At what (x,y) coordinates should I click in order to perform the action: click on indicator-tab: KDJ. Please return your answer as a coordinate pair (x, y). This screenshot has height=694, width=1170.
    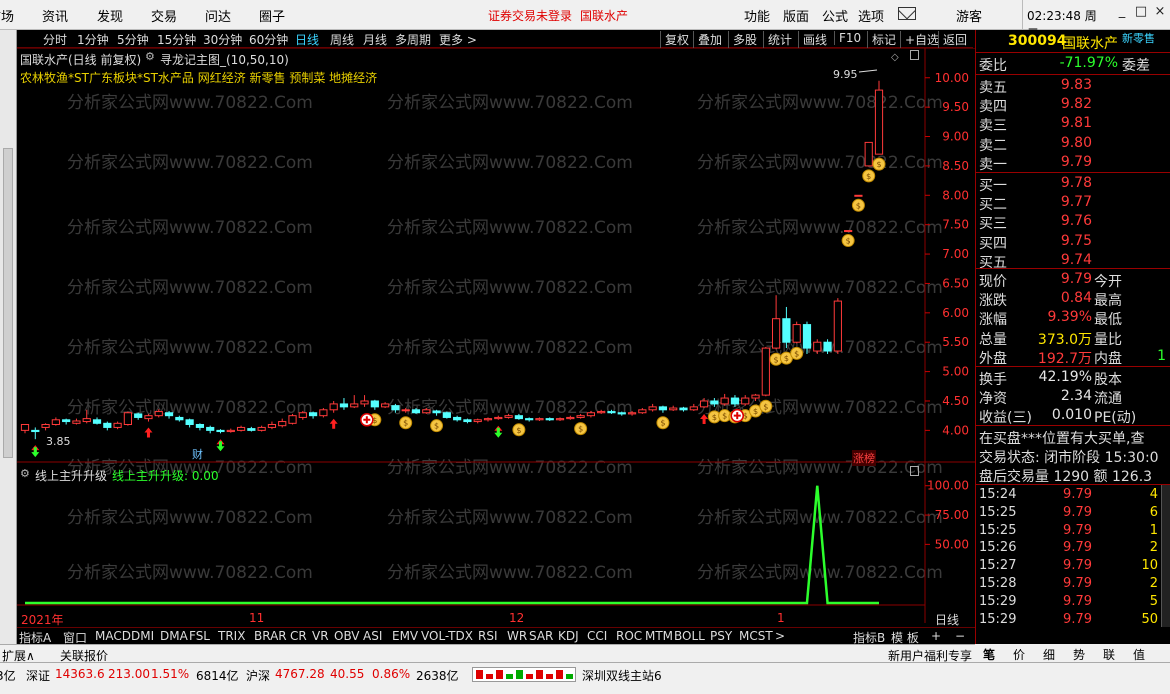
    Looking at the image, I should click on (568, 636).